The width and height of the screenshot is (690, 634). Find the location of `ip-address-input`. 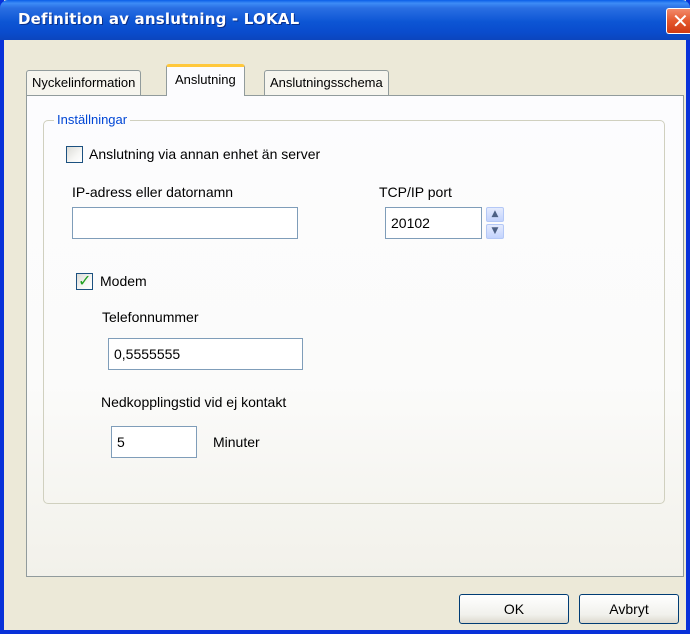

ip-address-input is located at coordinates (185, 223).